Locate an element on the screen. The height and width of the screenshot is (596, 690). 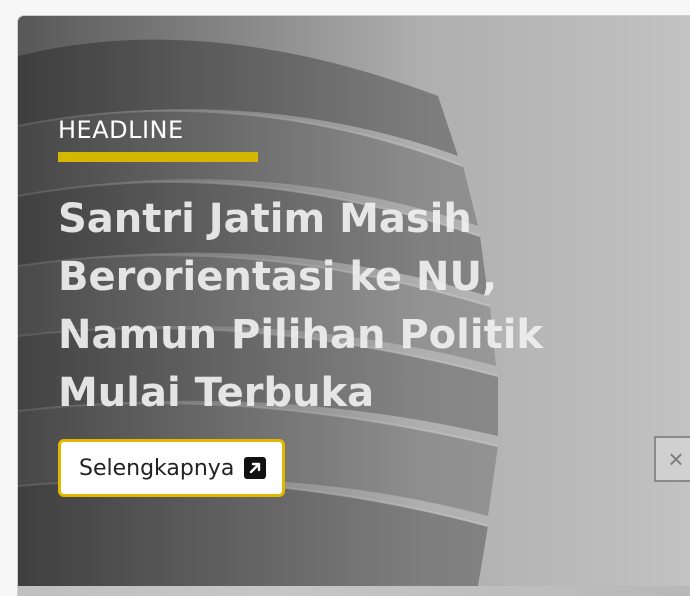
kicker-underline is located at coordinates (158, 157).